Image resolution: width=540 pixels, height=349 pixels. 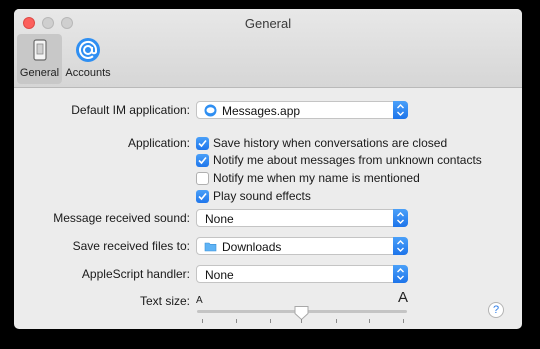 What do you see at coordinates (261, 111) in the screenshot?
I see `default-im-value: Messages.app` at bounding box center [261, 111].